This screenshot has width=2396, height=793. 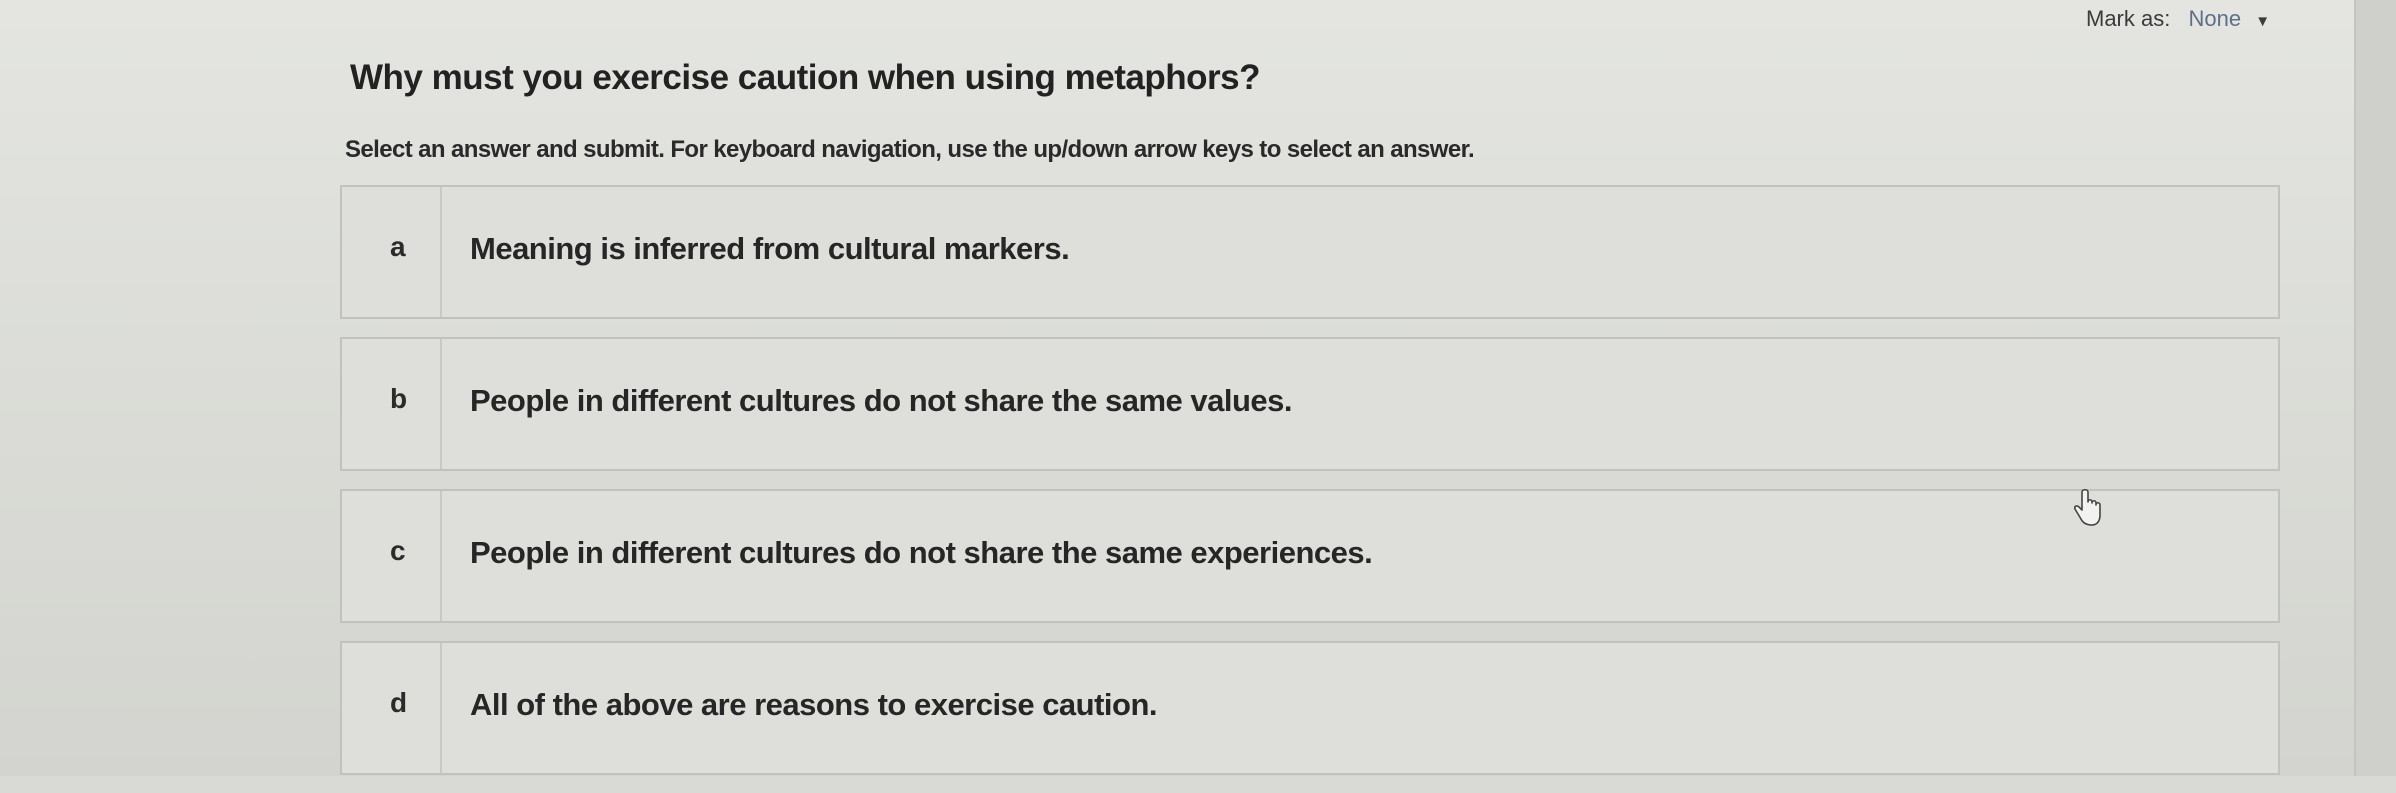 I want to click on answer-letter-cell: d, so click(x=392, y=708).